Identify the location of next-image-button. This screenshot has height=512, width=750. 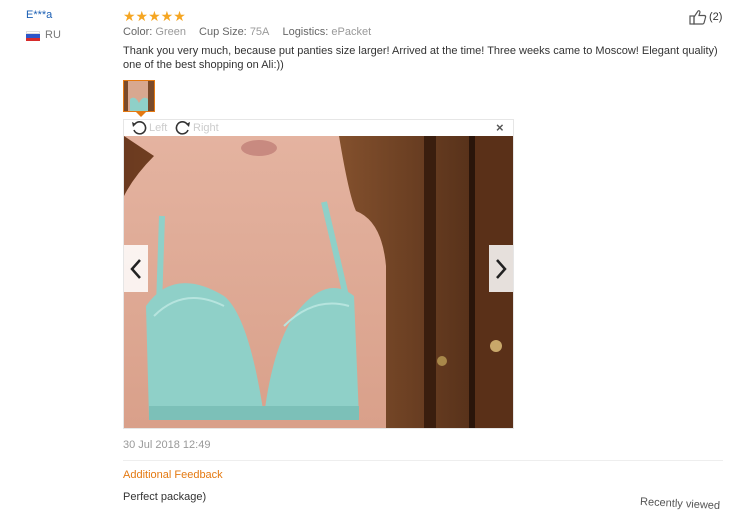
(501, 268).